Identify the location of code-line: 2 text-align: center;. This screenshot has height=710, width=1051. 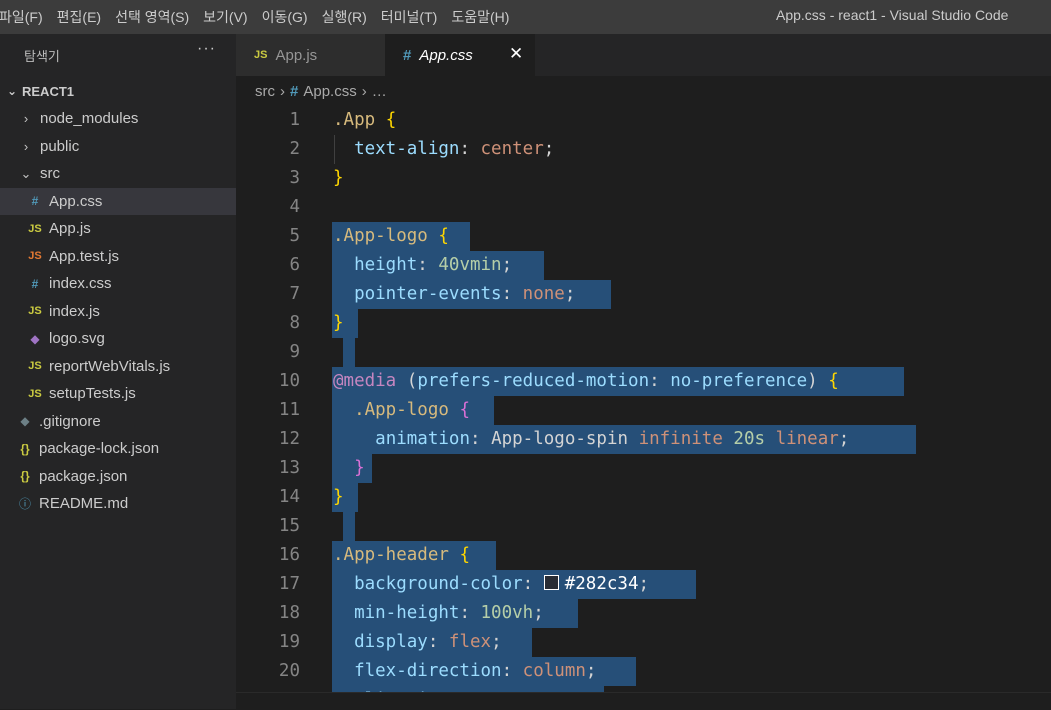
(643, 149).